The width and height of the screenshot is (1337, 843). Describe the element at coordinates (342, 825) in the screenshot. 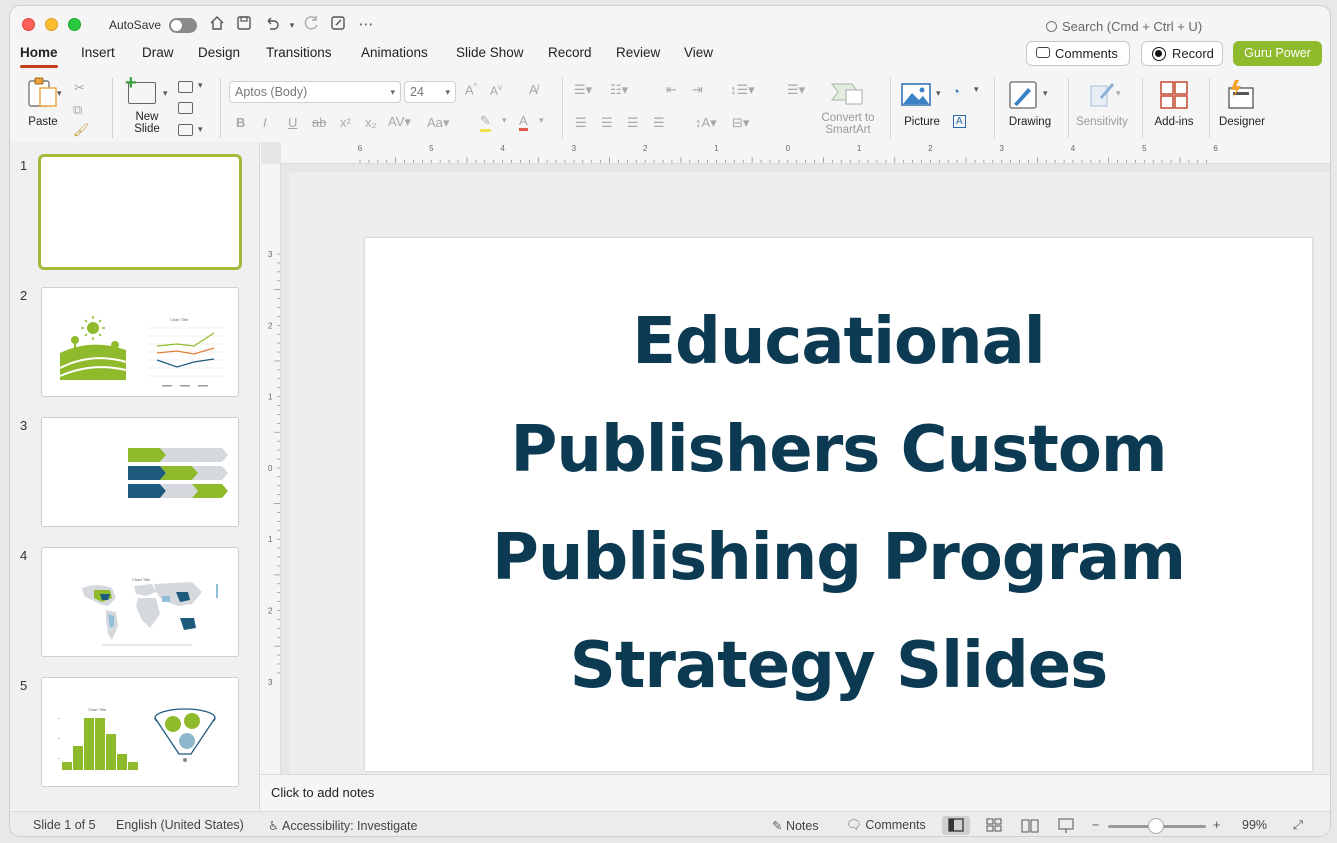

I see `accessibility-status: ♿︎ Accessibility: Investigate` at that location.